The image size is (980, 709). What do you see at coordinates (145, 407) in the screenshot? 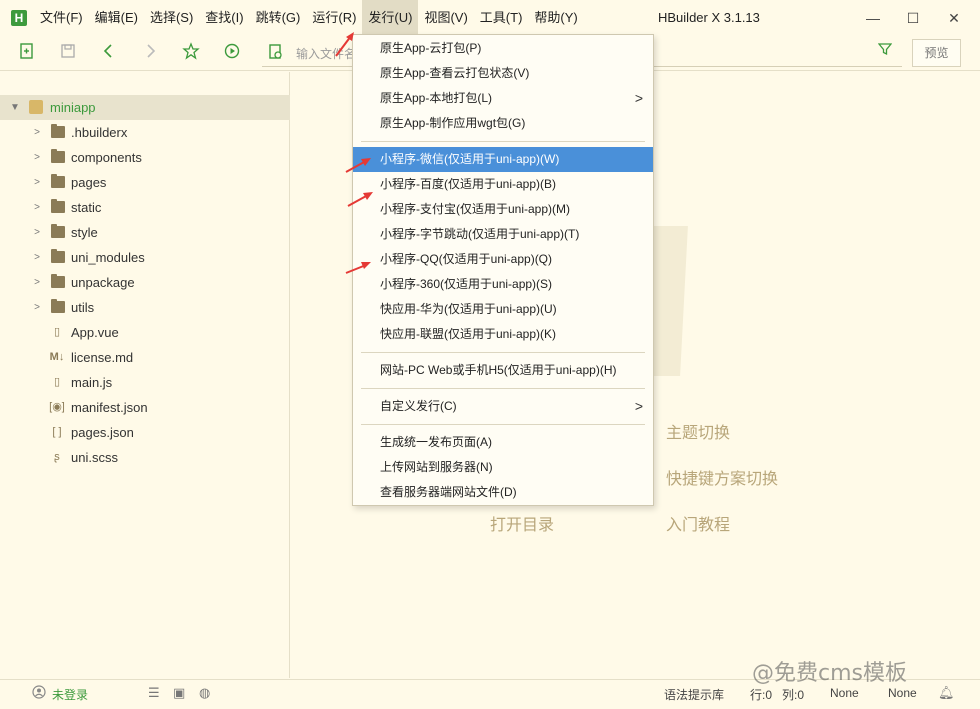
I see `tree-item-manifest-json: [◉] manifest.json` at bounding box center [145, 407].